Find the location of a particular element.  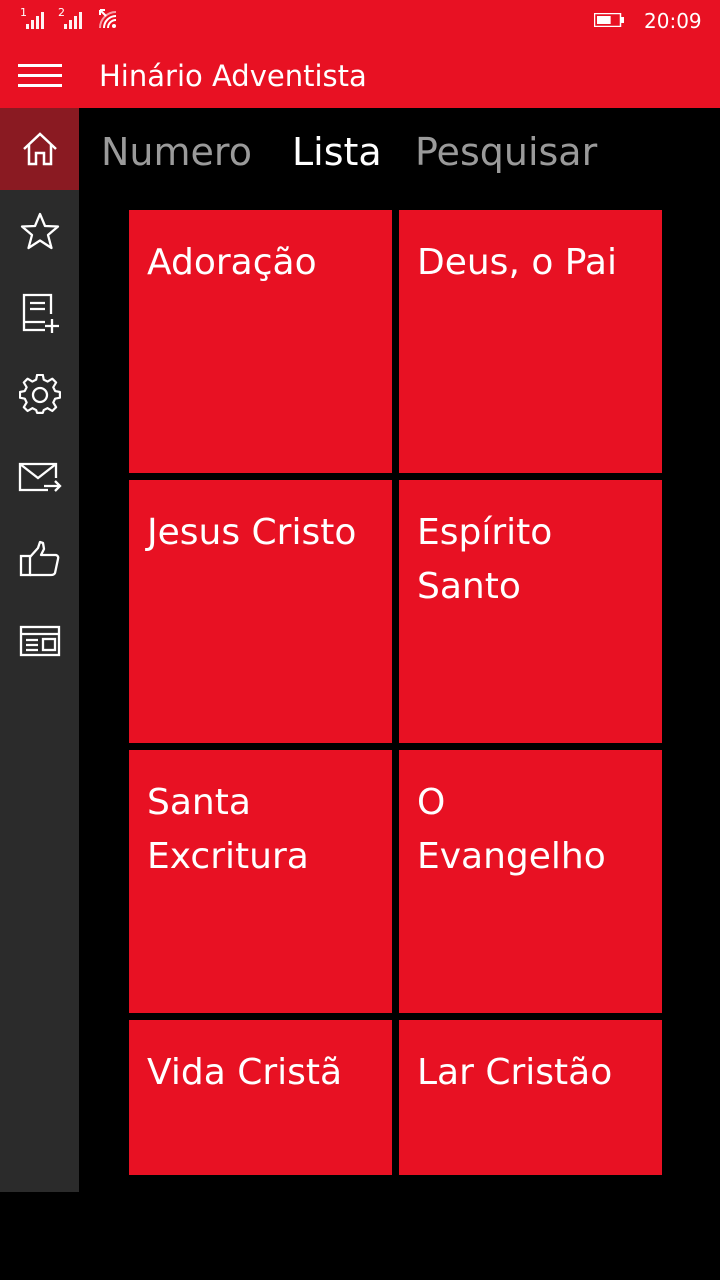

gear-icon is located at coordinates (39, 394).